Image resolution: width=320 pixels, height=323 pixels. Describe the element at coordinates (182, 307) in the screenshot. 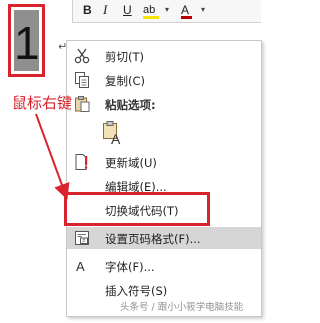

I see `watermark: 头条号 / 跟小小筱学电脑技能` at that location.